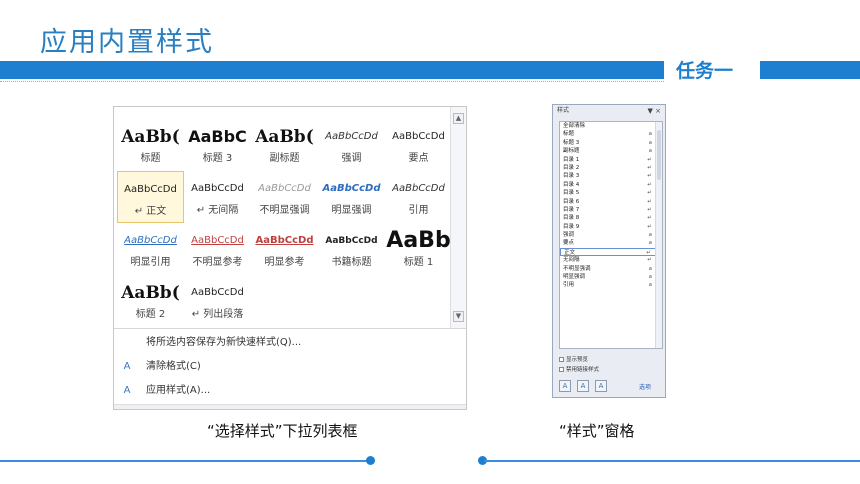  I want to click on style-cell-heading1: AaBb 标题 1, so click(418, 249).